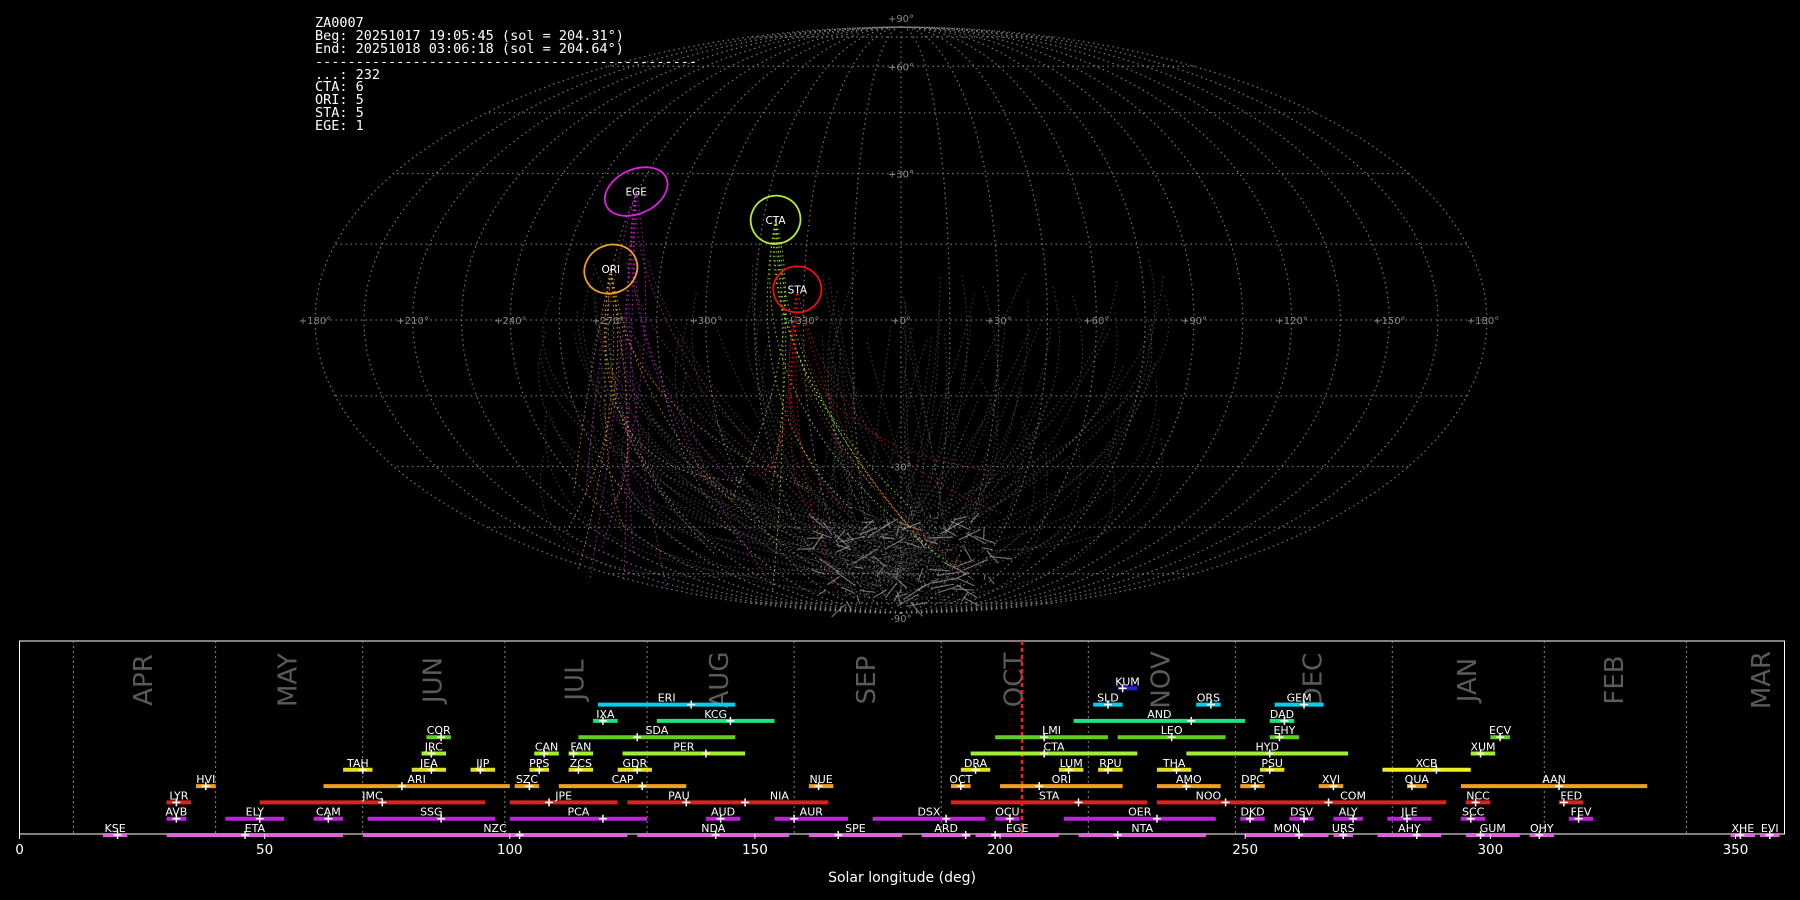 Image resolution: width=1800 pixels, height=900 pixels. I want to click on shower-code-label: AHY, so click(1409, 828).